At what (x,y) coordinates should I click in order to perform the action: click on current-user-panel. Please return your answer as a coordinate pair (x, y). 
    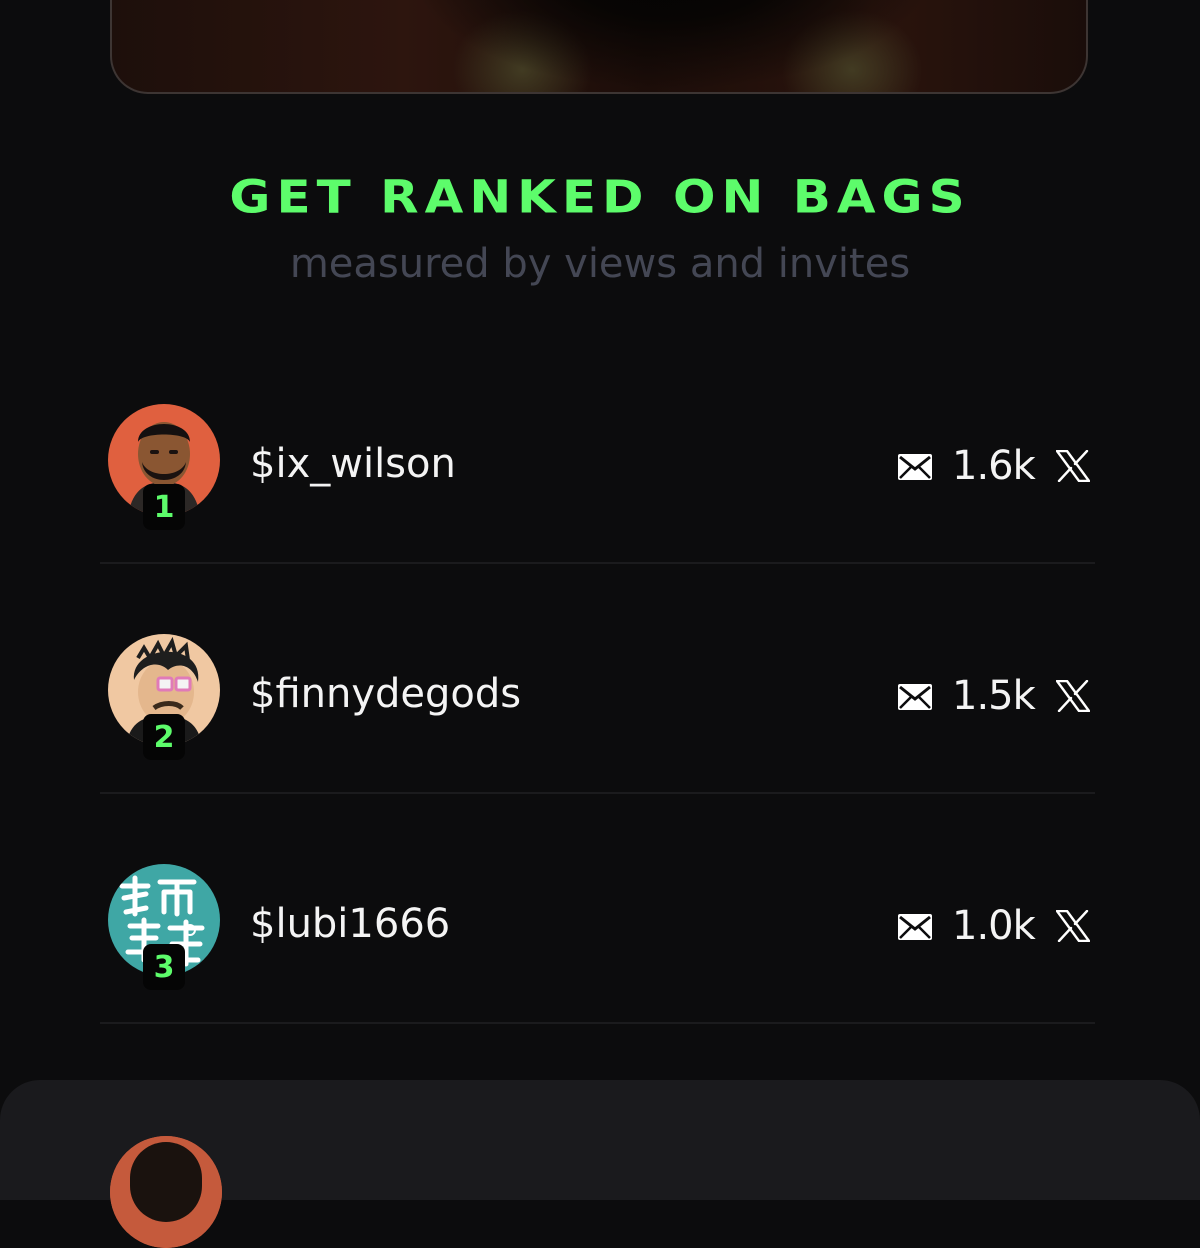
    Looking at the image, I should click on (600, 1164).